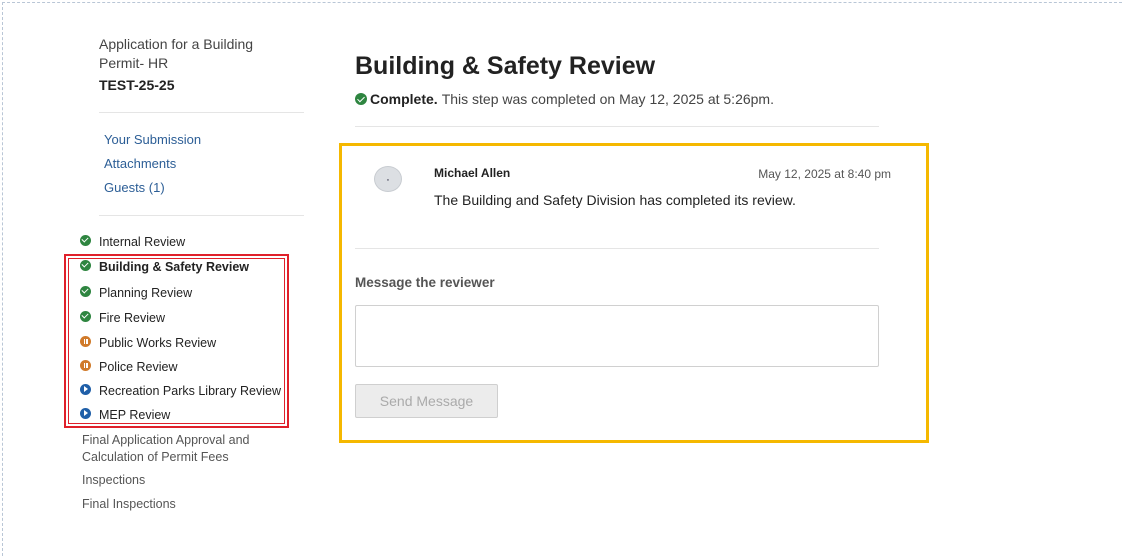 The image size is (1124, 558). Describe the element at coordinates (617, 126) in the screenshot. I see `main-divider` at that location.